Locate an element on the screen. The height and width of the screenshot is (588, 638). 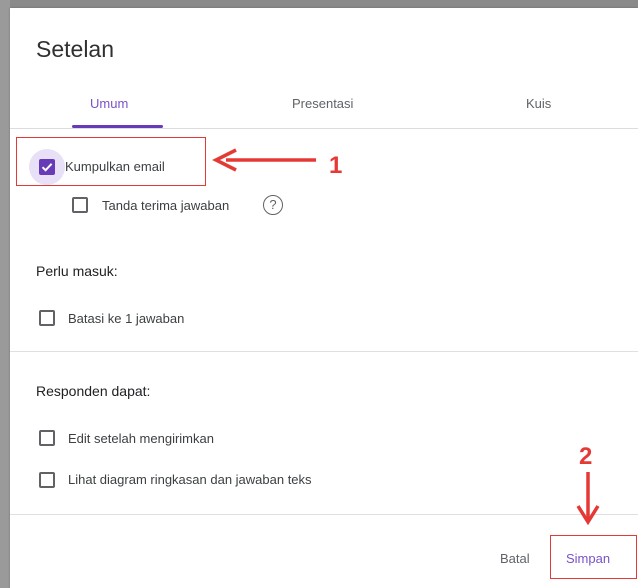
tab-presentasi: Presentasi is located at coordinates (322, 103).